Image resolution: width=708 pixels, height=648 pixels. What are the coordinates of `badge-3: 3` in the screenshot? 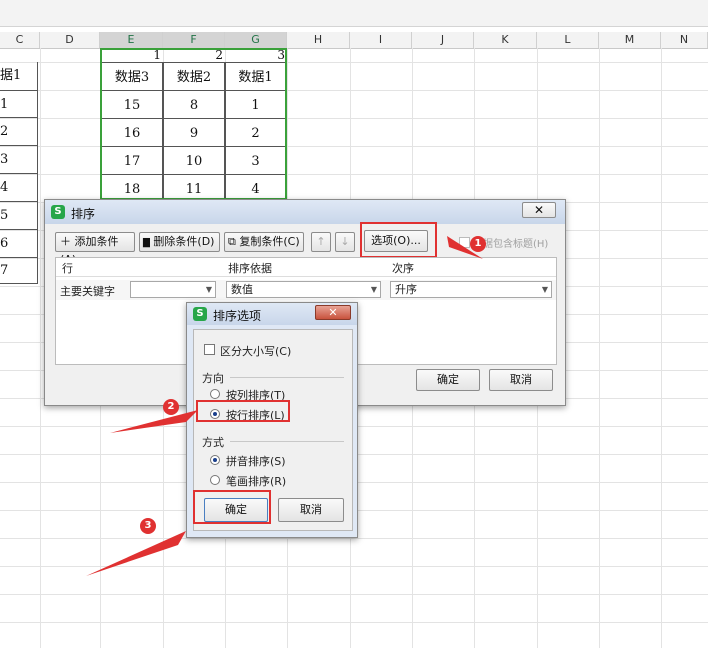 It's located at (148, 526).